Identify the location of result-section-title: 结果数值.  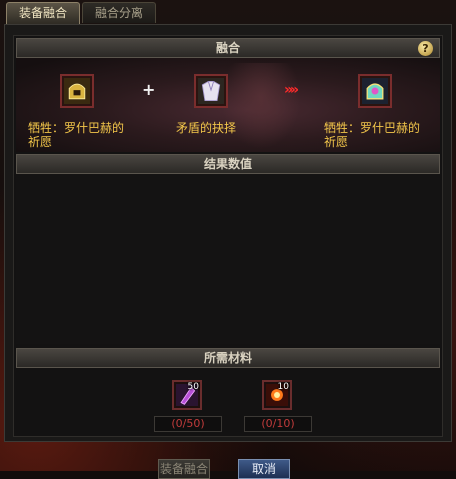
(227, 164).